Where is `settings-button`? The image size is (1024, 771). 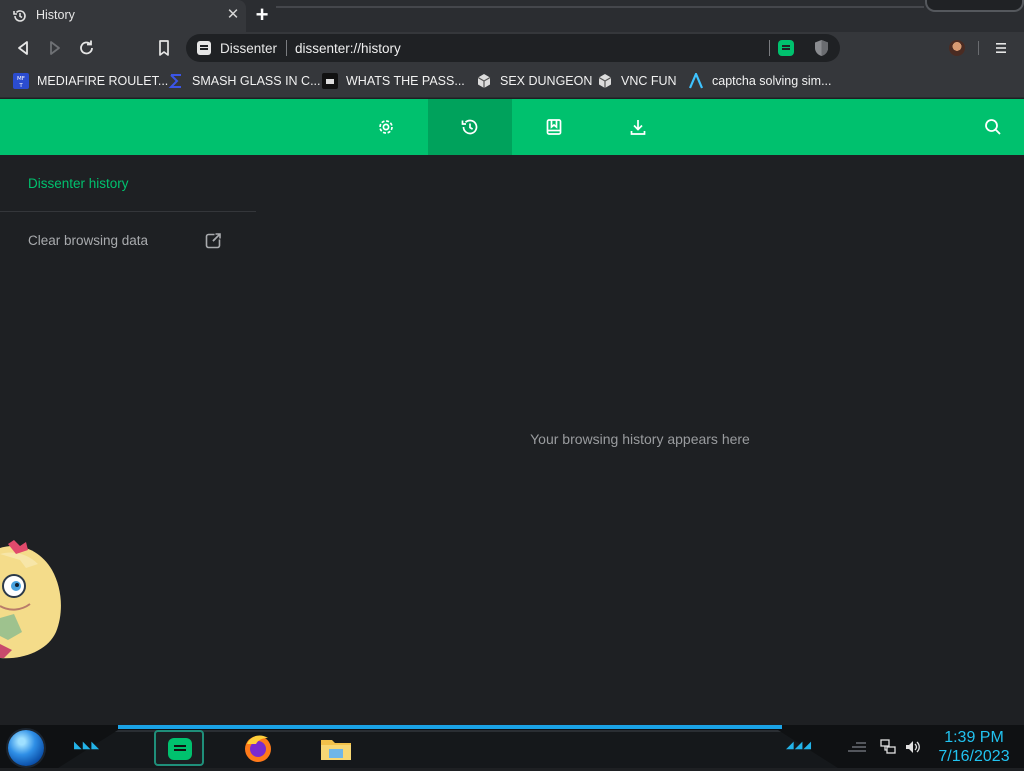
settings-button is located at coordinates (386, 127).